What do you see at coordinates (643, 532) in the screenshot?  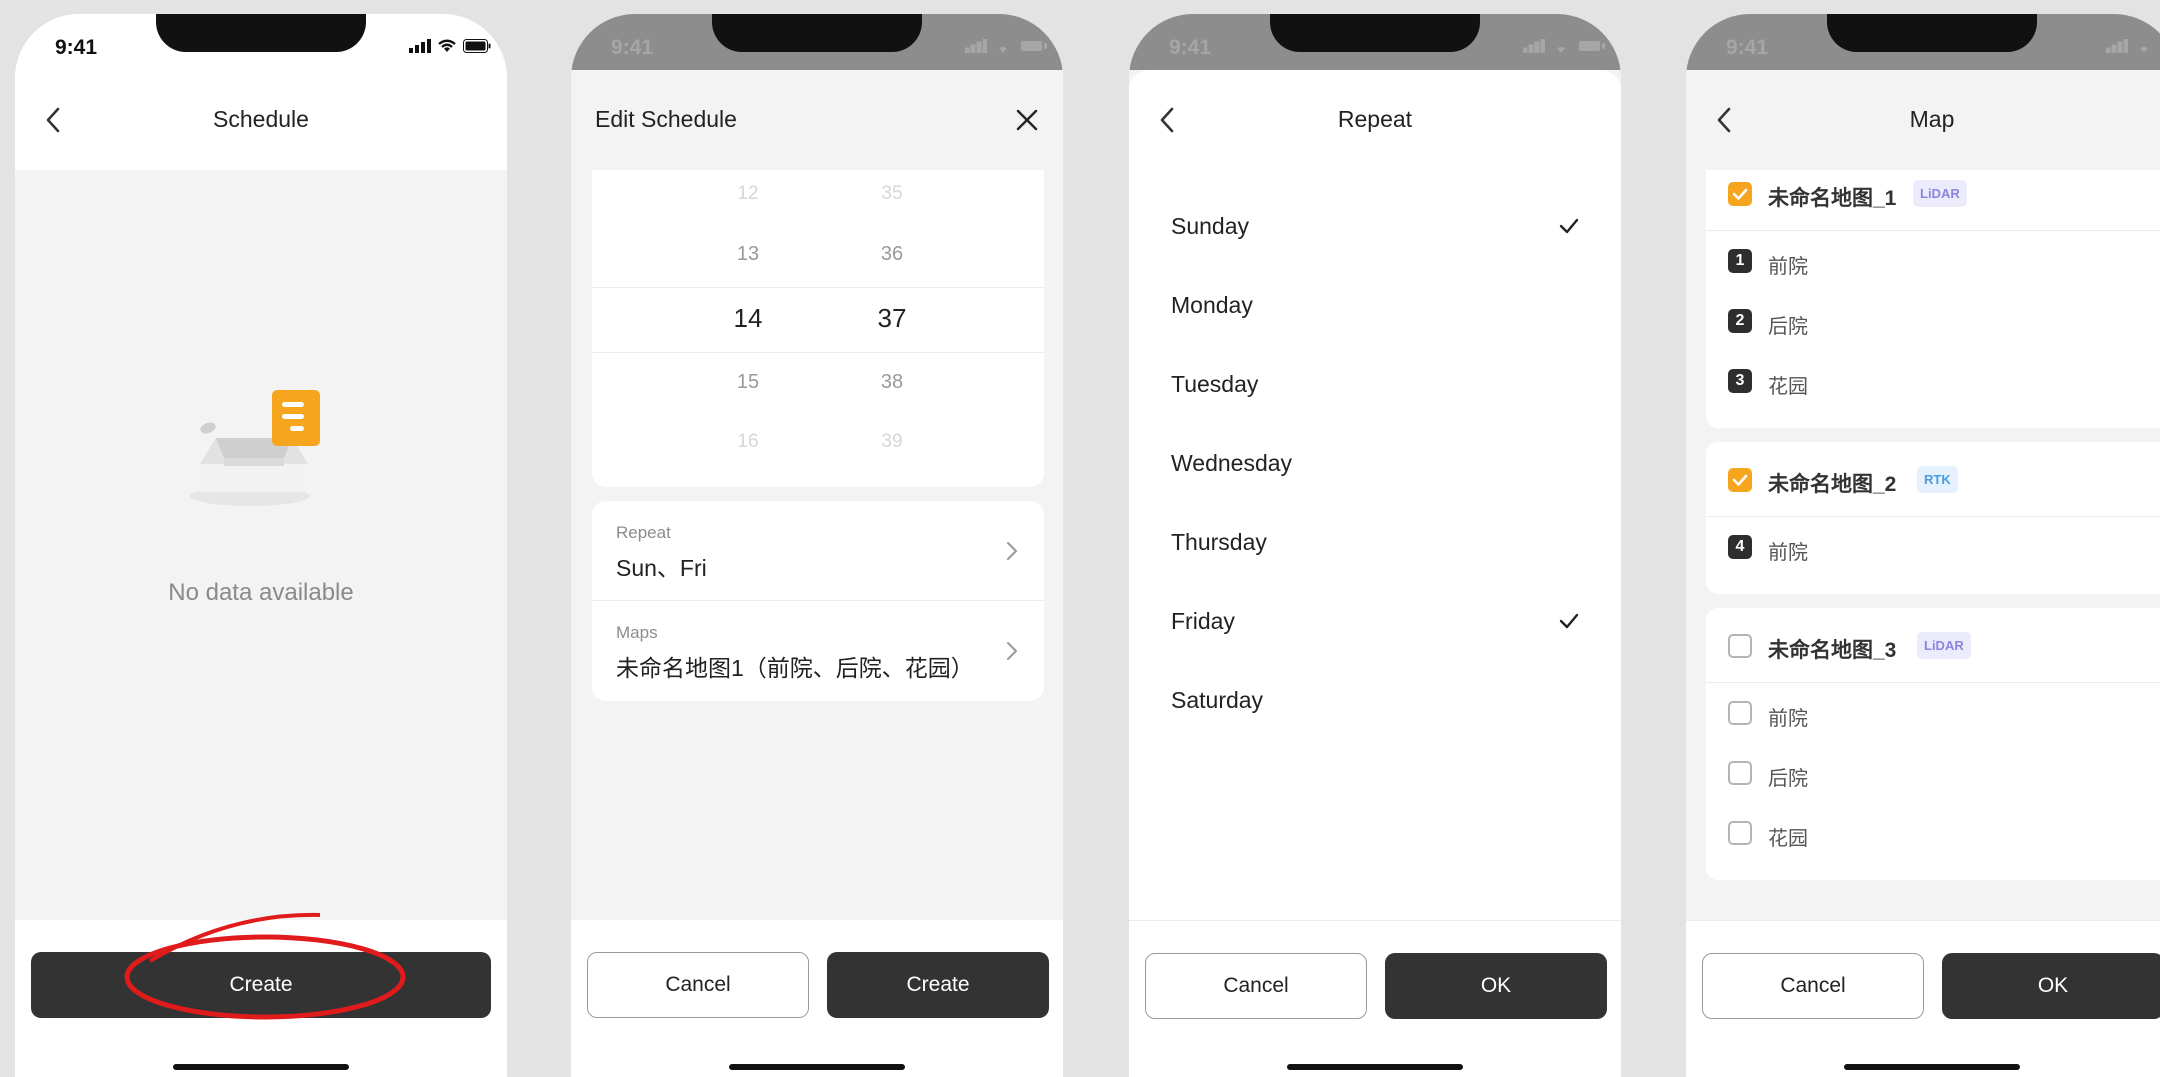 I see `repeat-label: Repeat` at bounding box center [643, 532].